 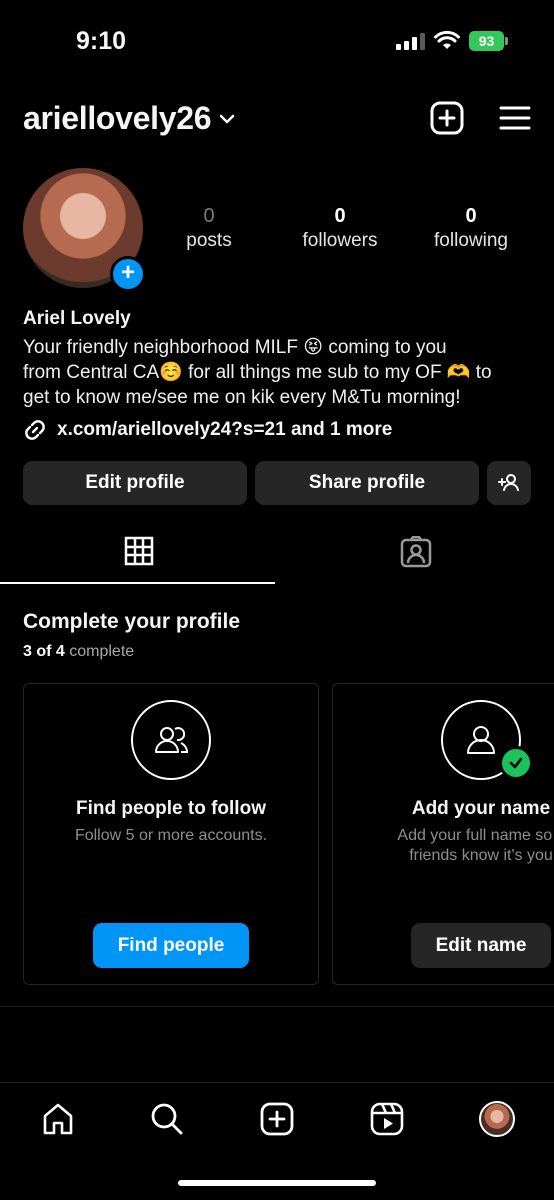 I want to click on followers-count: 0, so click(x=340, y=216).